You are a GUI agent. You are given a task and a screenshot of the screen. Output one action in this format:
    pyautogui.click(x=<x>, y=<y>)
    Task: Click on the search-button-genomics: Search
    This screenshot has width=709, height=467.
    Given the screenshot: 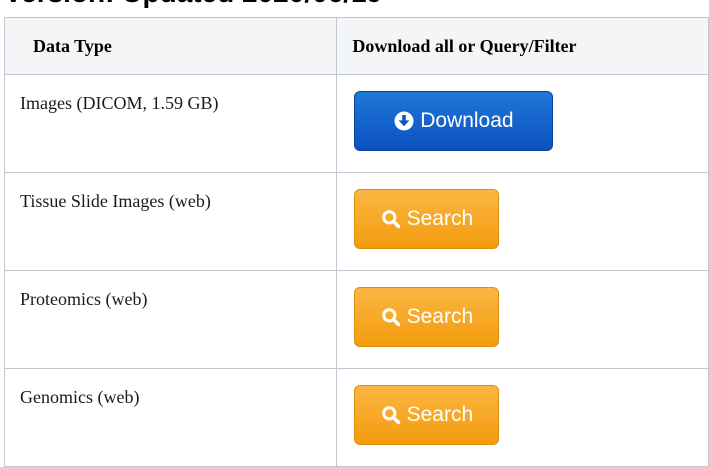 What is the action you would take?
    pyautogui.click(x=427, y=415)
    